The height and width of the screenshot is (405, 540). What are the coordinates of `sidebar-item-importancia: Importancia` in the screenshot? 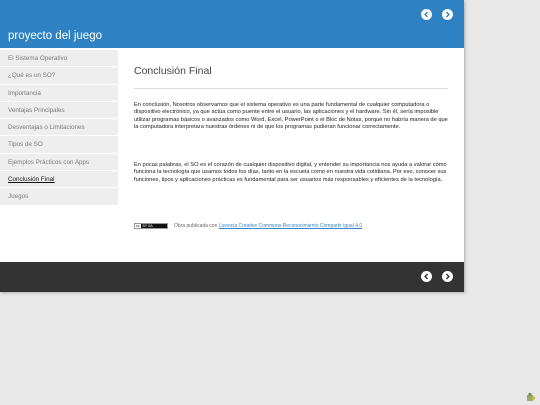 It's located at (59, 93).